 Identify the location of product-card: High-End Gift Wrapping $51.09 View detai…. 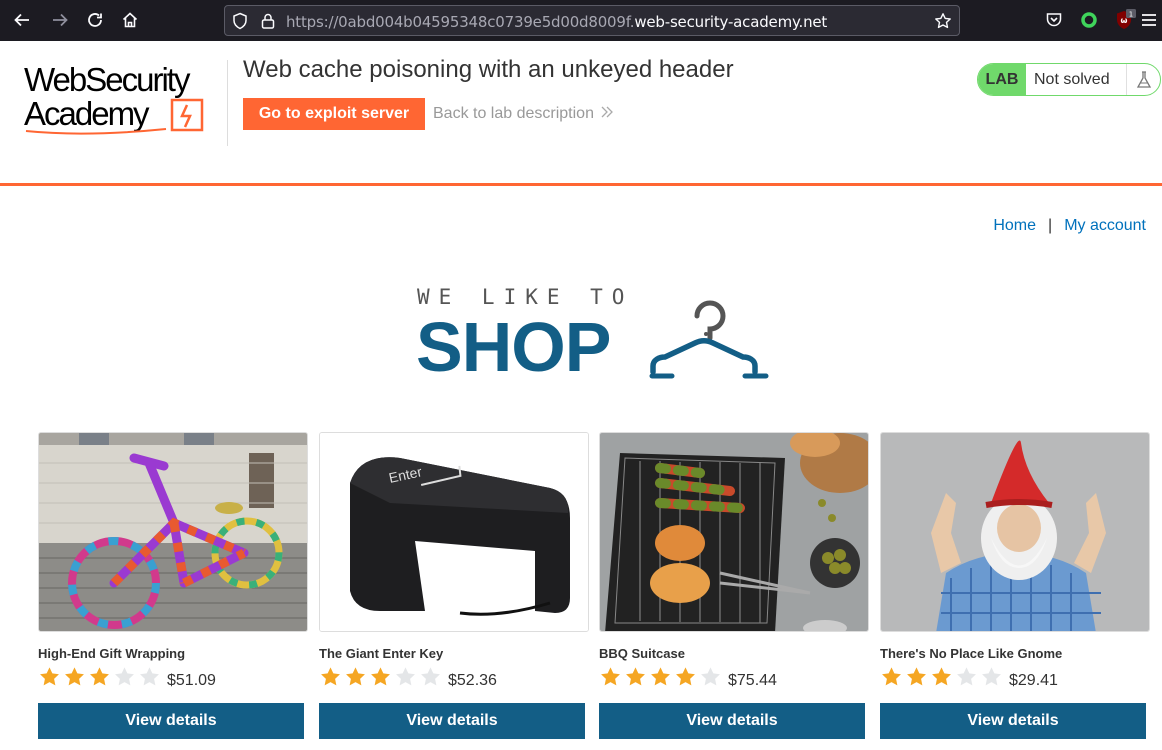
(173, 585).